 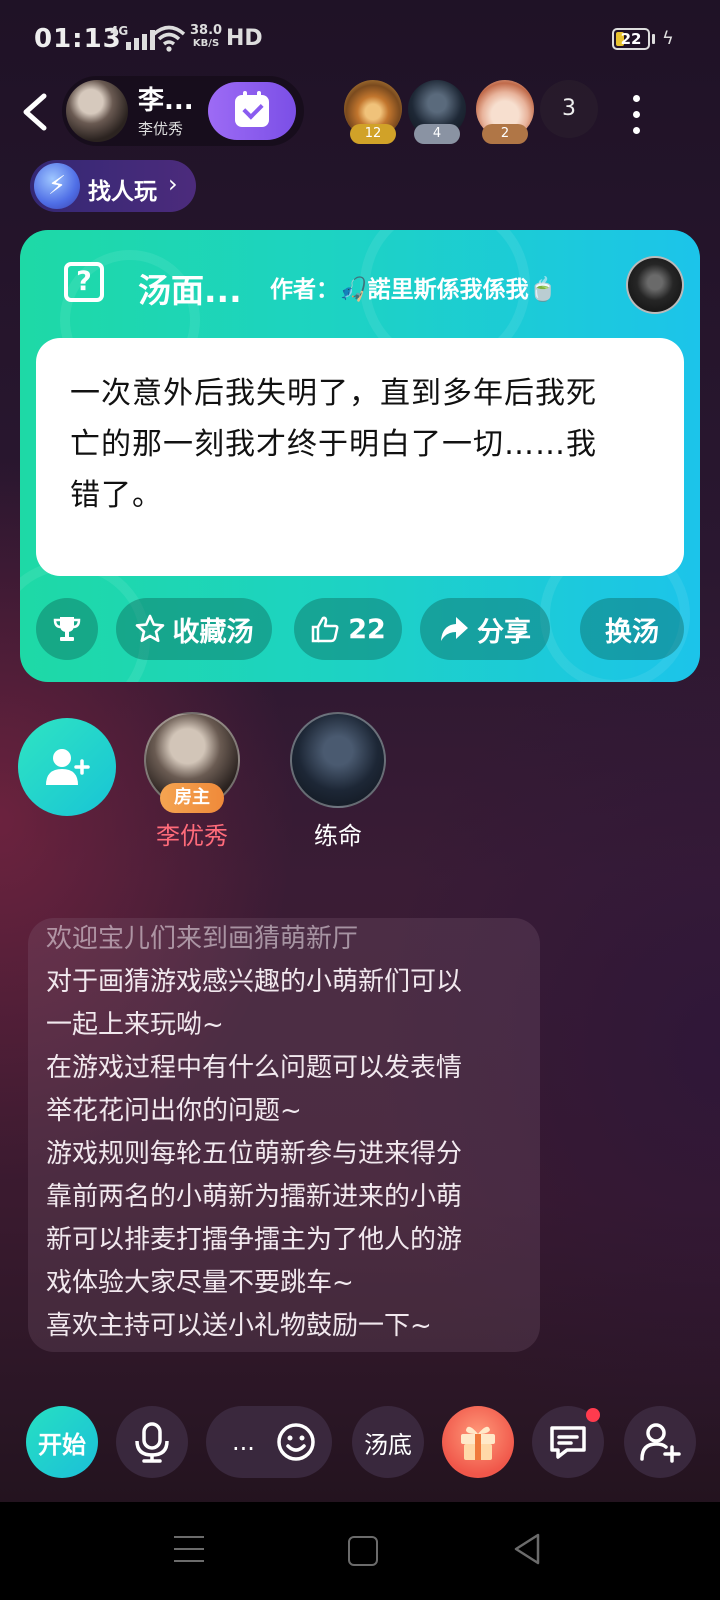 What do you see at coordinates (388, 1442) in the screenshot?
I see `soup-answer-button: 汤底` at bounding box center [388, 1442].